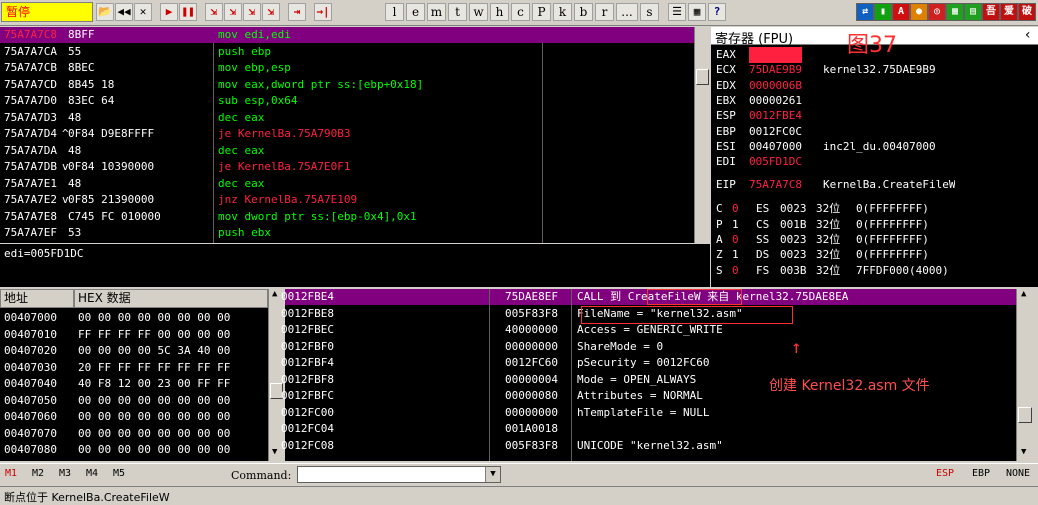 This screenshot has height=505, width=1038. I want to click on disasm-row: 75A7A7C8 8BFF mov edi,edi, so click(347, 35).